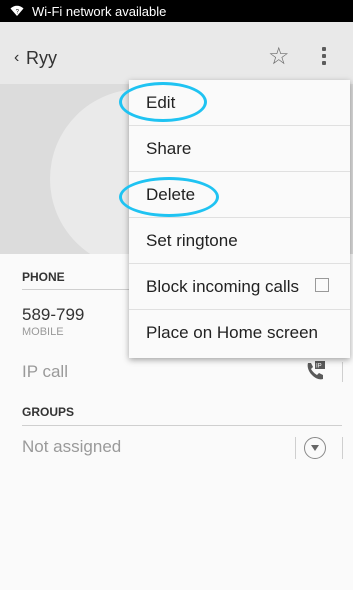  What do you see at coordinates (53, 315) in the screenshot?
I see `phone-number: 589-799` at bounding box center [53, 315].